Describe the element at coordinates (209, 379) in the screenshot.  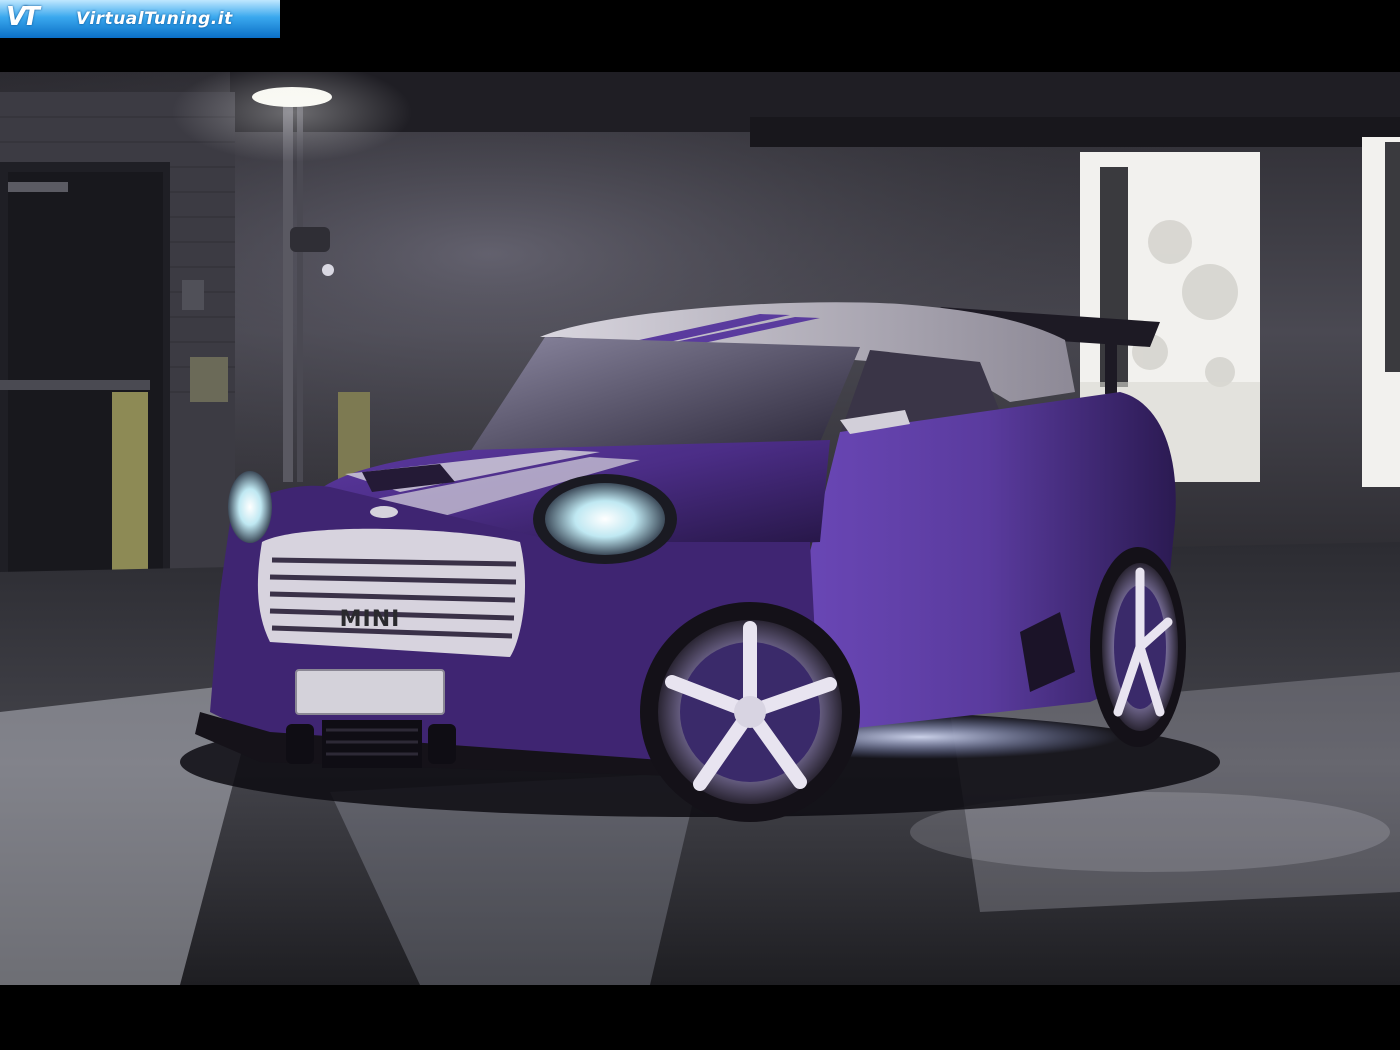
I see `wall-panel` at that location.